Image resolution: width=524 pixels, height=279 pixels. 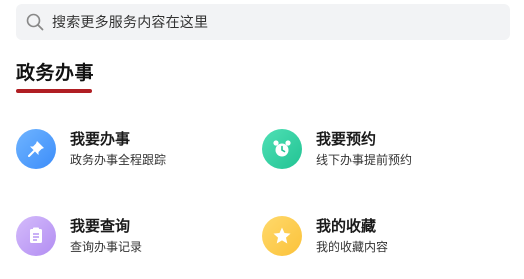 What do you see at coordinates (131, 149) in the screenshot?
I see `tile-handle-affairs: 我要办事 政务办事全程跟踪` at bounding box center [131, 149].